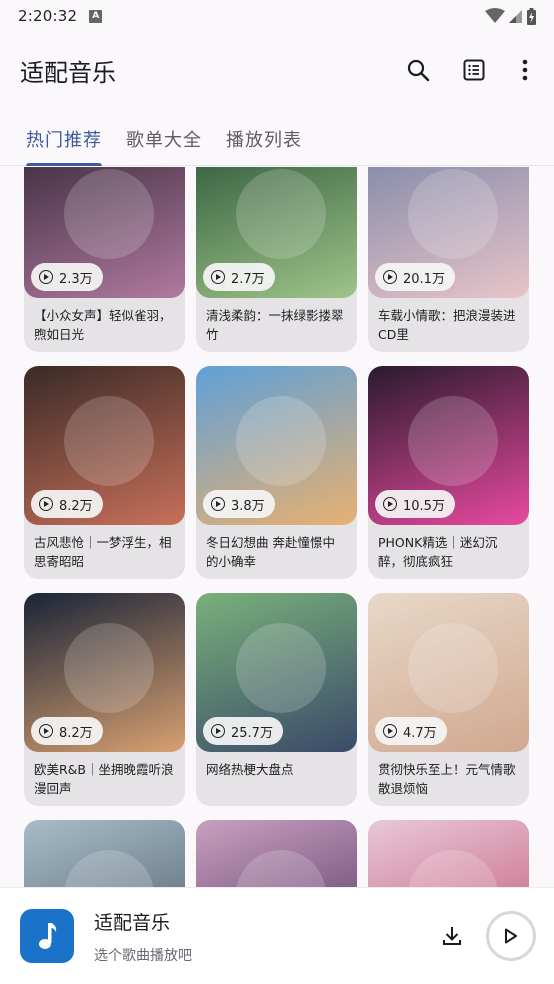  I want to click on play-count: 2.3万, so click(76, 279).